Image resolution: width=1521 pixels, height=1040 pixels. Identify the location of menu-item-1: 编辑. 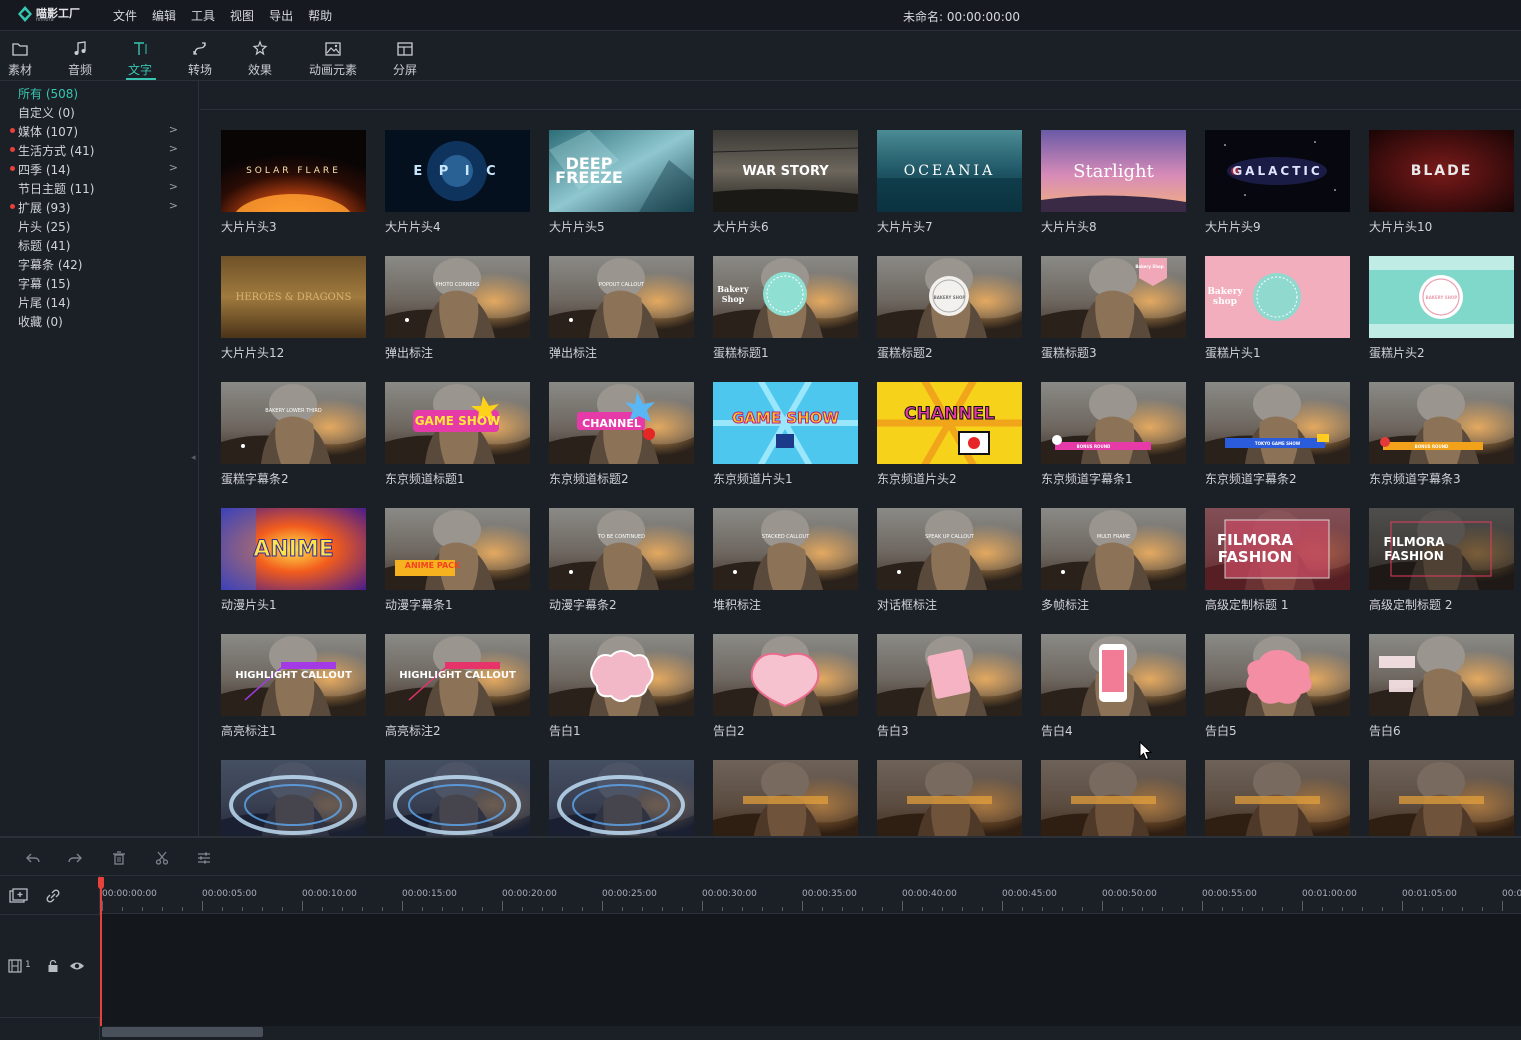
(164, 15).